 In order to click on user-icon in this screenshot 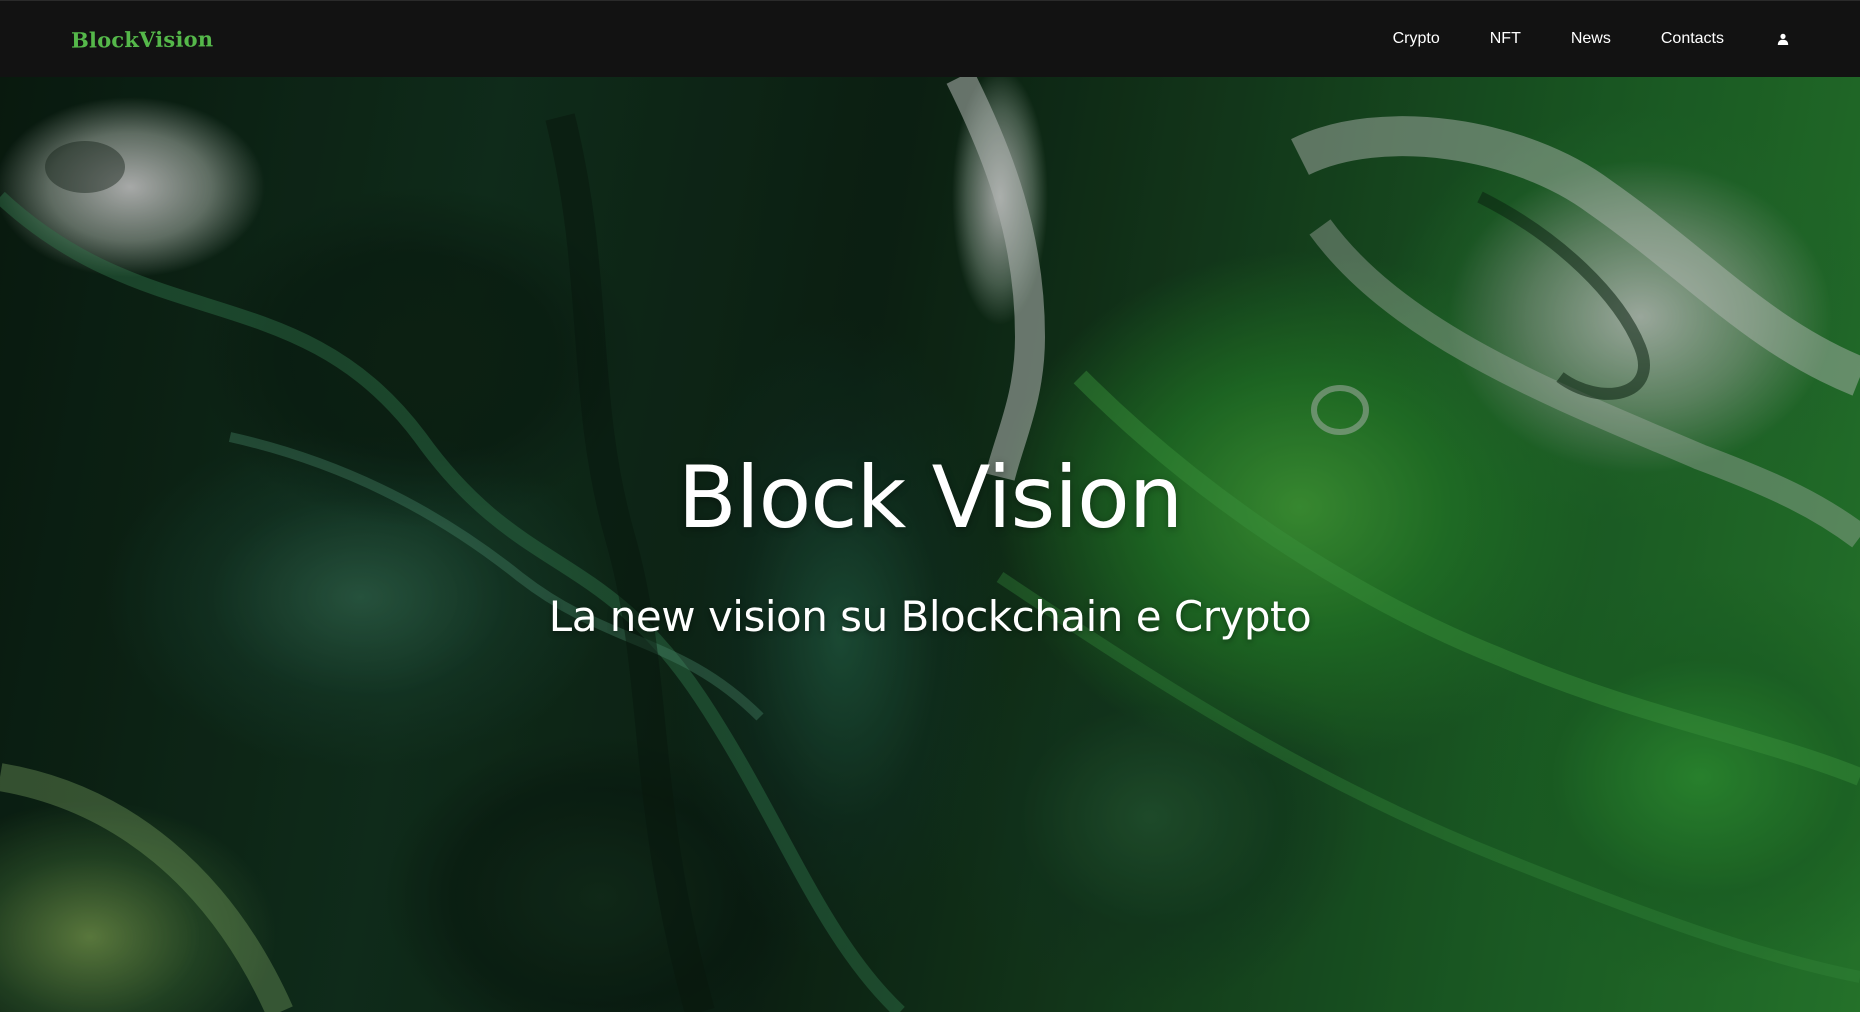, I will do `click(1783, 39)`.